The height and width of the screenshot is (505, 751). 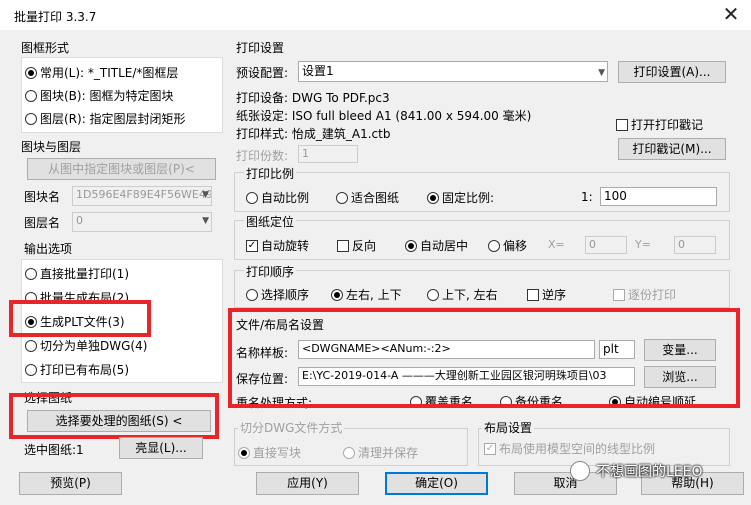 I want to click on order-reverse-label: 逆序, so click(x=554, y=295).